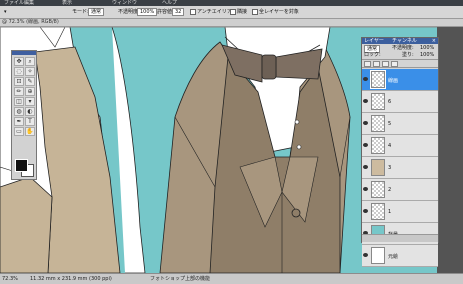 This screenshot has width=463, height=284. What do you see at coordinates (390, 102) in the screenshot?
I see `layer-name: 6` at bounding box center [390, 102].